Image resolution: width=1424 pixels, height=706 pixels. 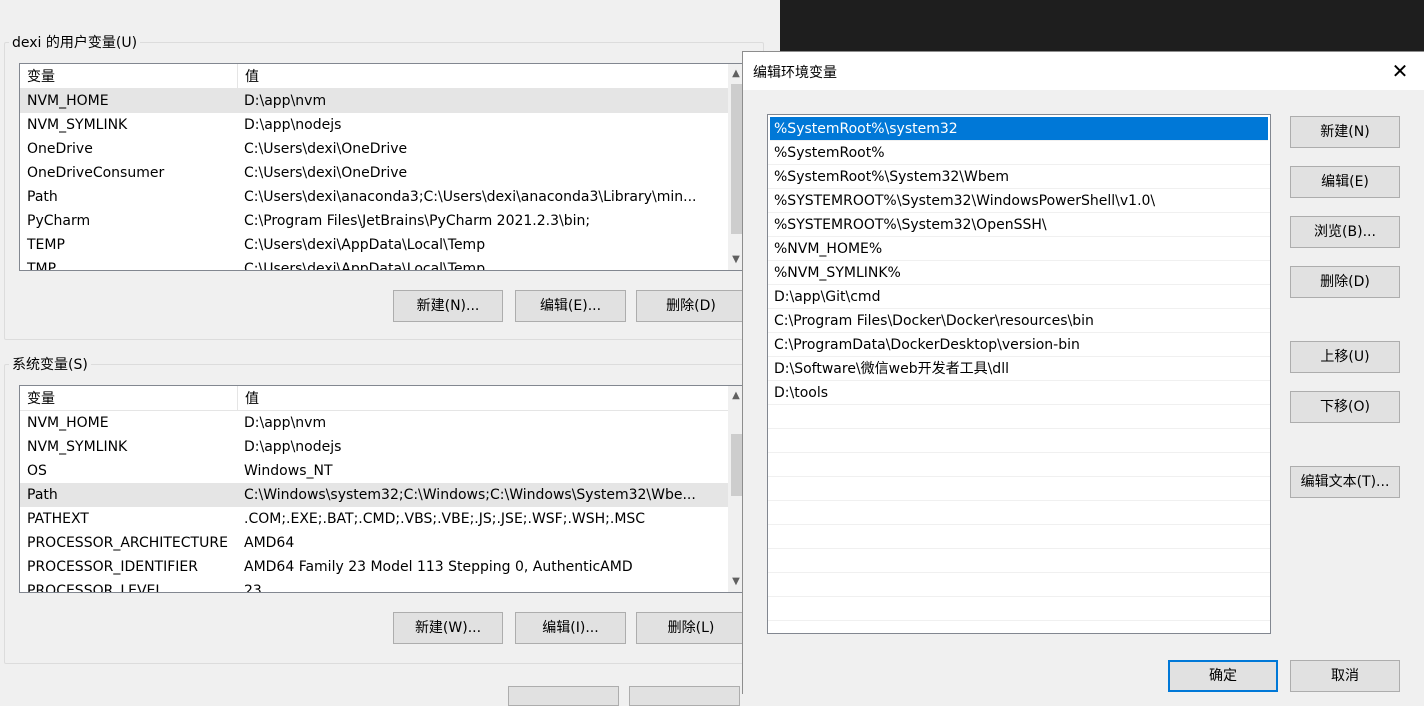 What do you see at coordinates (42, 197) in the screenshot?
I see `variable-name-cell: Path` at bounding box center [42, 197].